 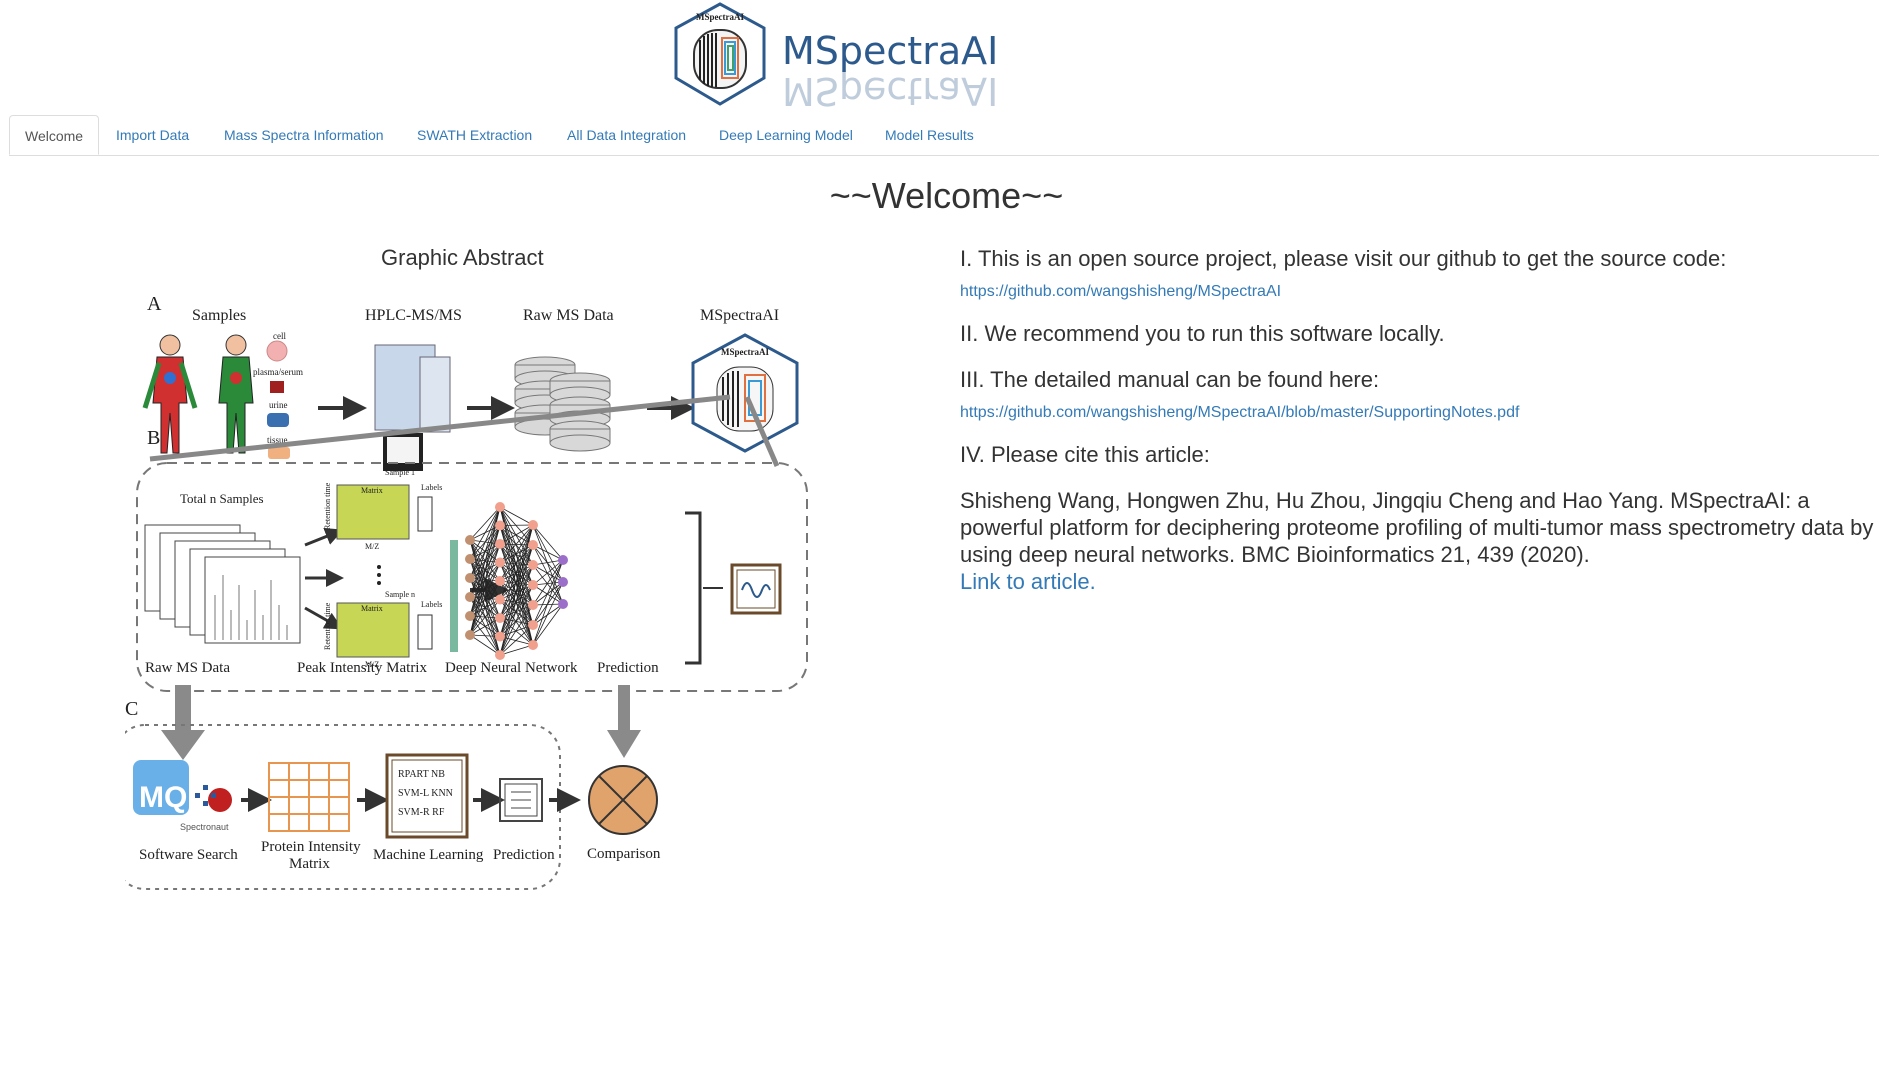 What do you see at coordinates (309, 864) in the screenshot?
I see `label-protein-matrix-2: Matrix` at bounding box center [309, 864].